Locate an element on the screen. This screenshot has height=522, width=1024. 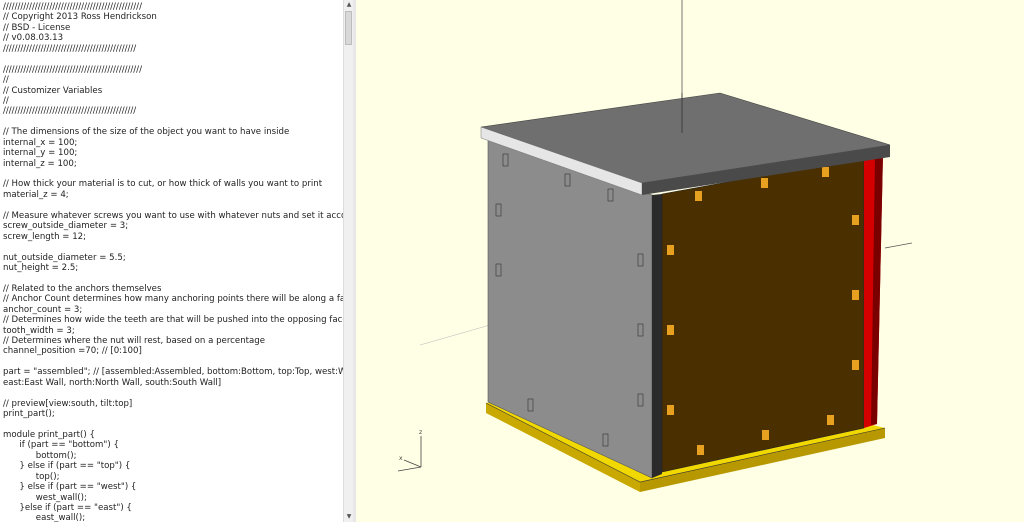
code-line: if (part == "bottom") { is located at coordinates (61, 445).